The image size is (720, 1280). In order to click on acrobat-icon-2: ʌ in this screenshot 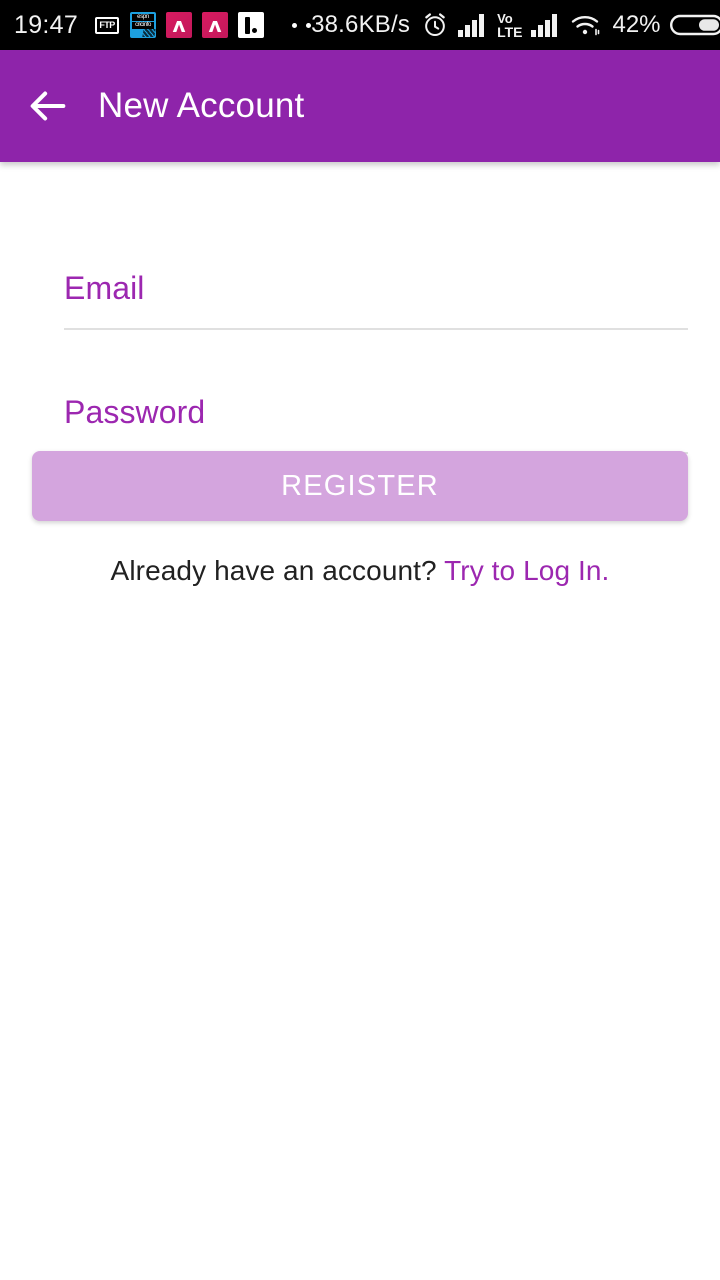, I will do `click(215, 25)`.